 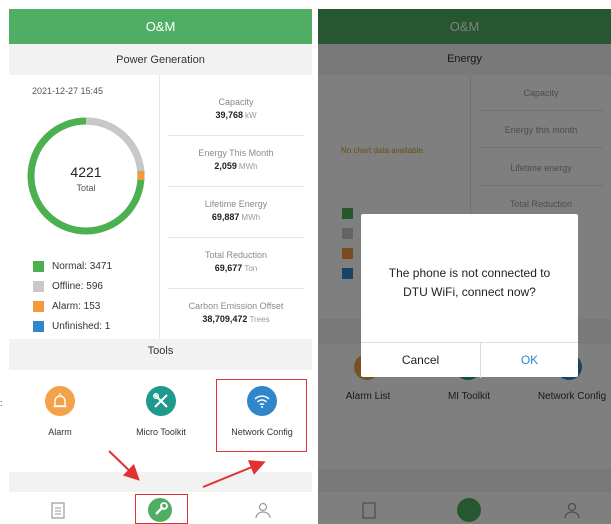 I want to click on arrow-to-tools-tab, so click(x=124, y=465).